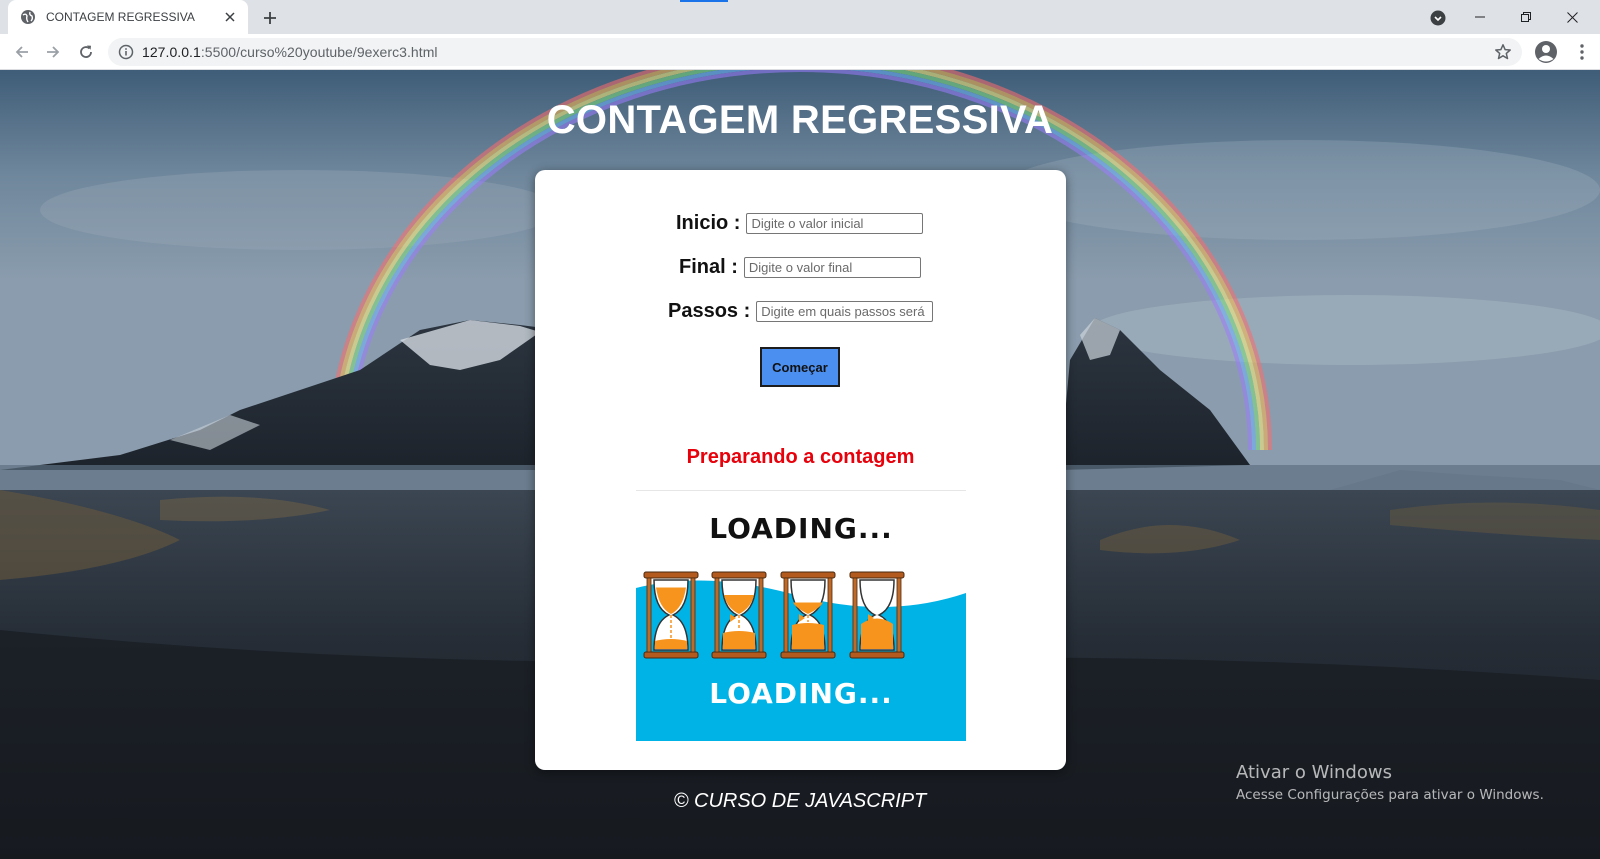 This screenshot has height=859, width=1600. What do you see at coordinates (1503, 52) in the screenshot?
I see `star-icon` at bounding box center [1503, 52].